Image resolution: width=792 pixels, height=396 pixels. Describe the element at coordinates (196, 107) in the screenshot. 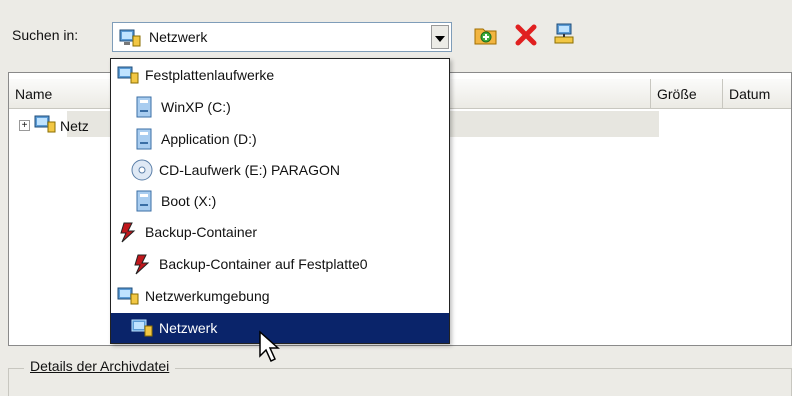

I see `dropdown-item-label: WinXP (C:)` at that location.